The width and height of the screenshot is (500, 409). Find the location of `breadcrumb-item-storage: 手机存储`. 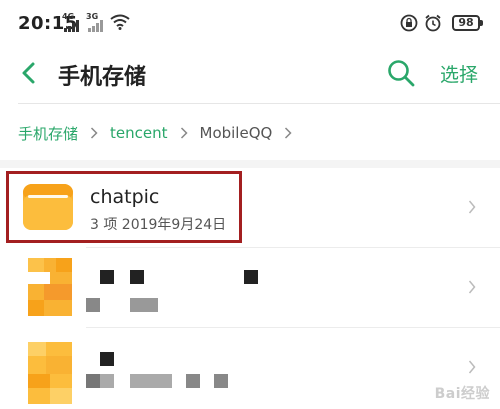

breadcrumb-item-storage: 手机存储 is located at coordinates (48, 133).